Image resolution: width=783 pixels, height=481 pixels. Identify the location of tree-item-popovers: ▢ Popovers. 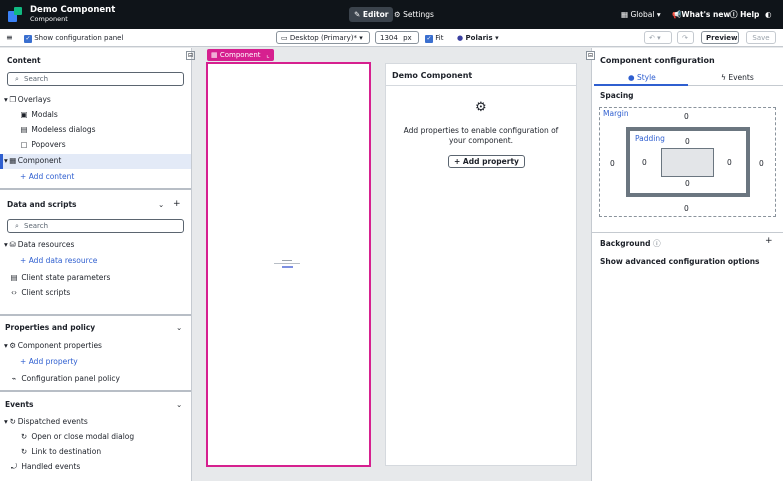
(42, 145).